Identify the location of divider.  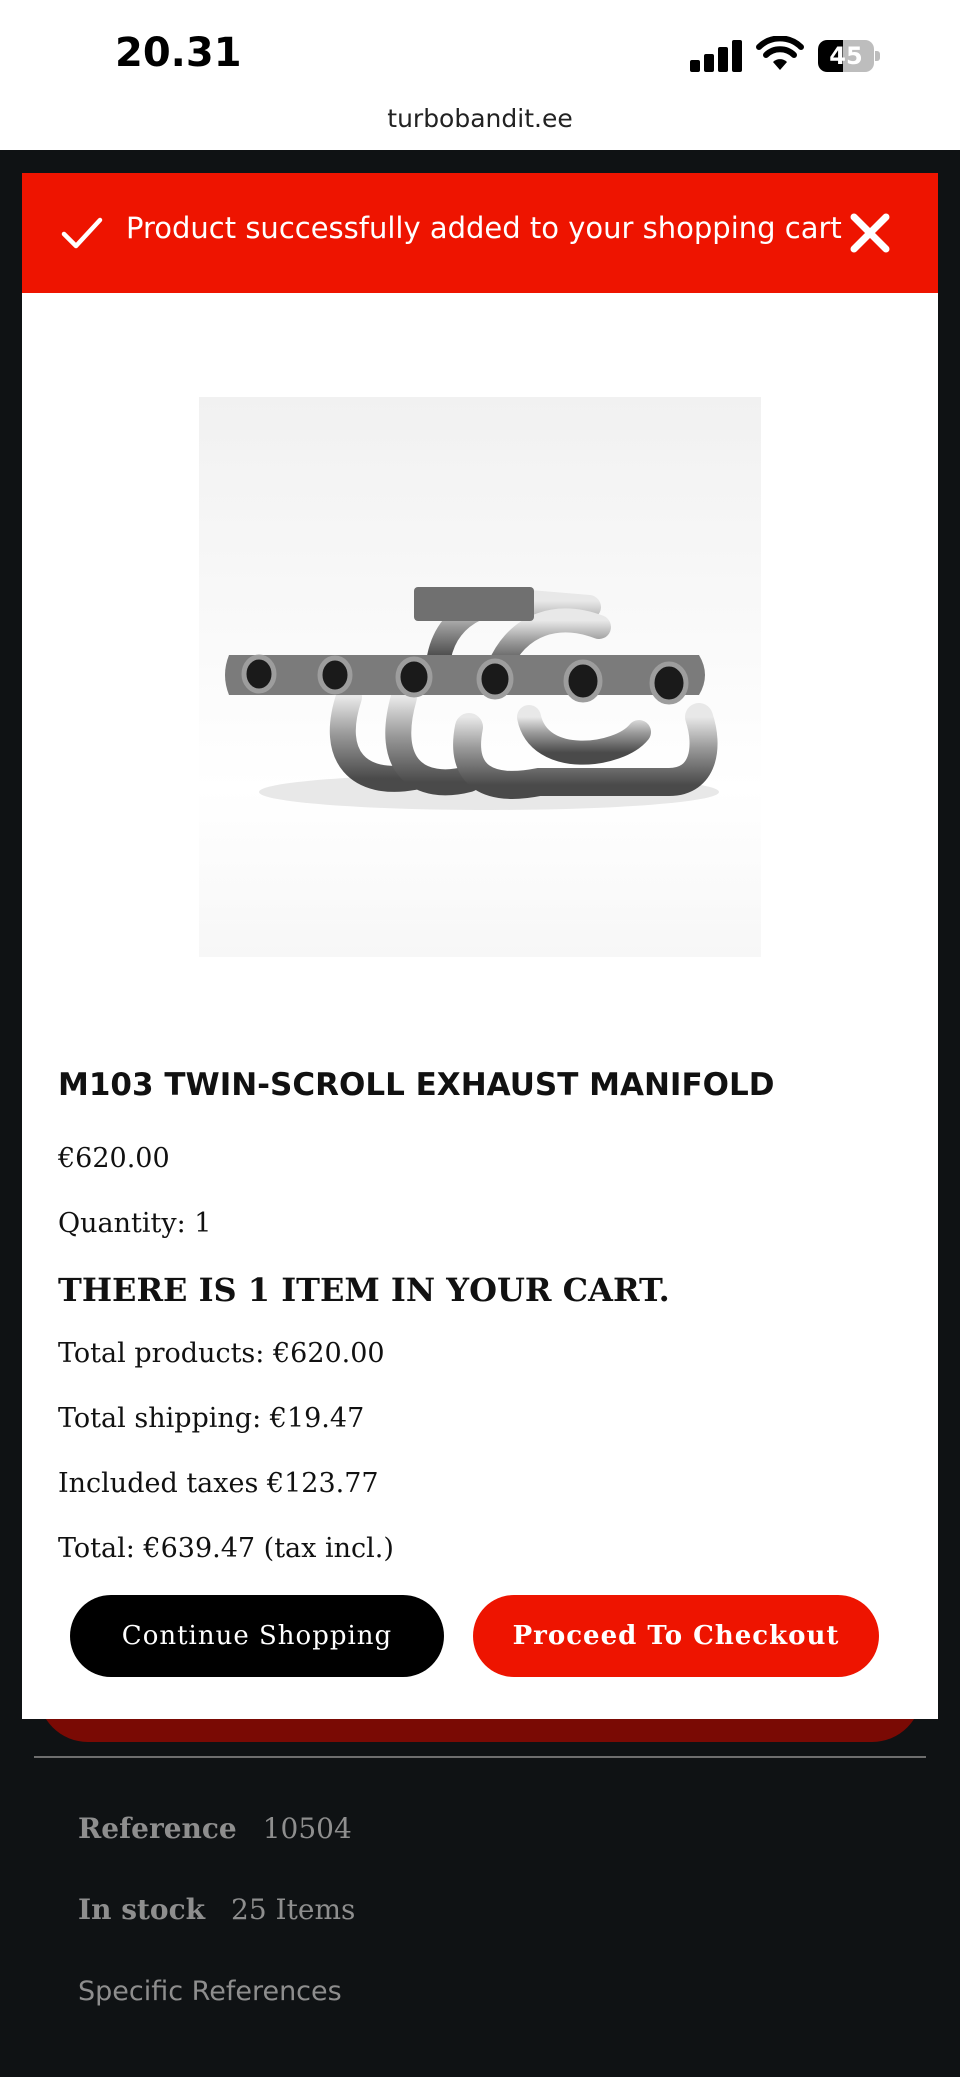
(480, 1757).